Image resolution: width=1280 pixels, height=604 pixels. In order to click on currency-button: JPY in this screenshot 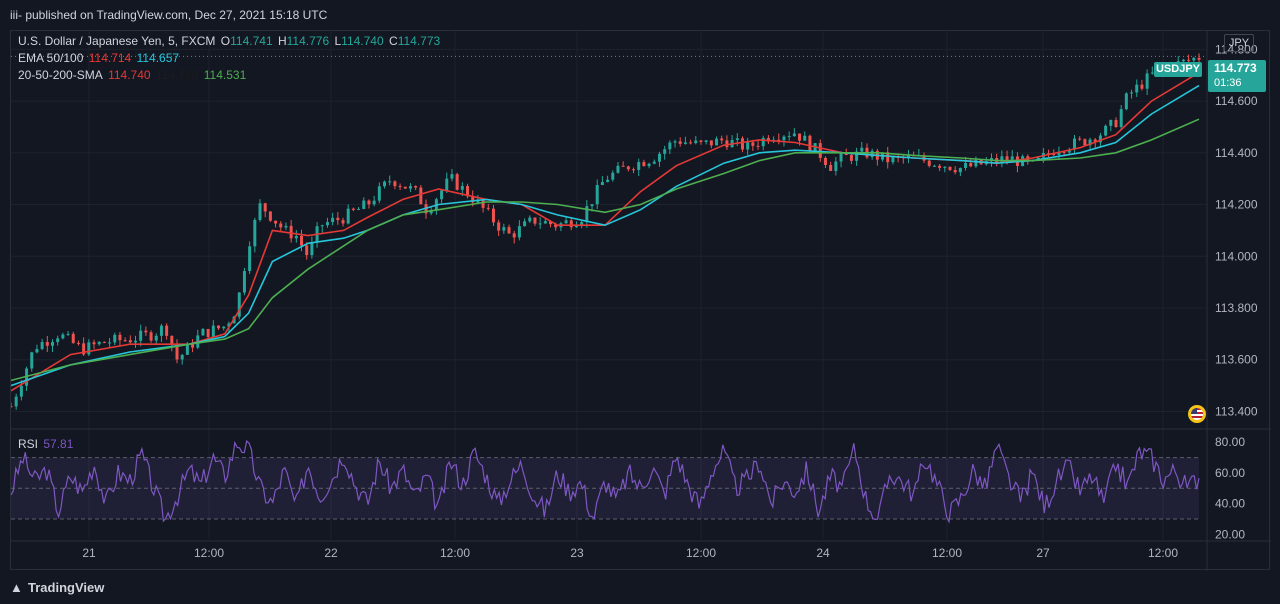, I will do `click(1239, 43)`.